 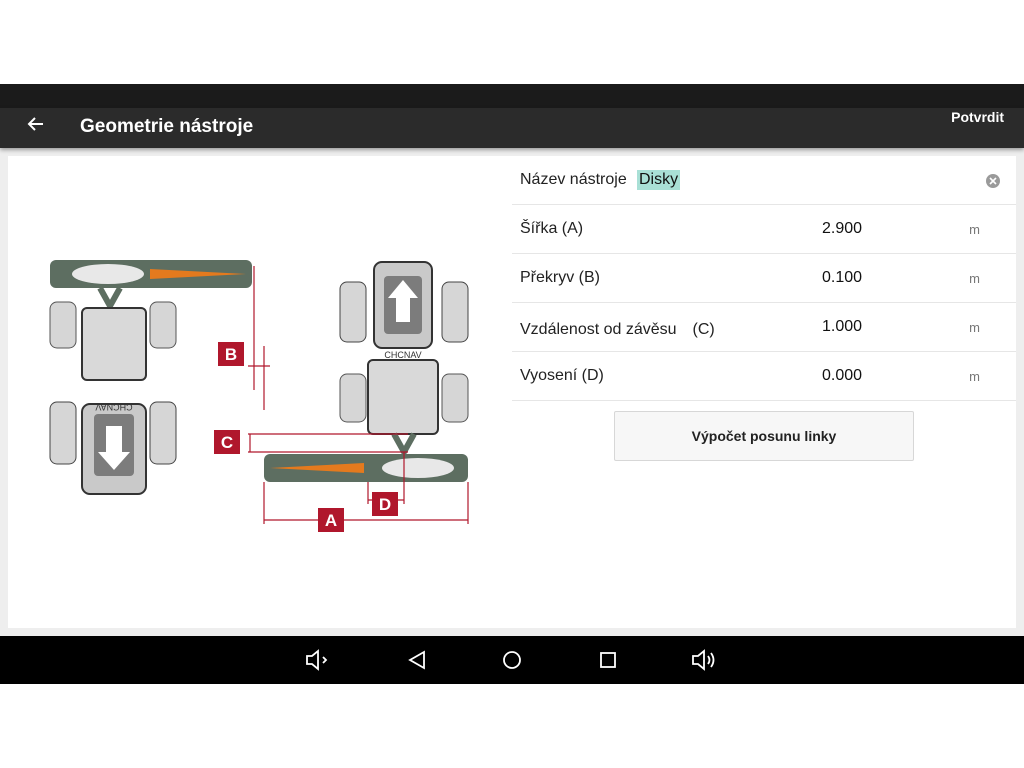 What do you see at coordinates (764, 376) in the screenshot?
I see `offset-row: Vyosení (D) 0.000 m` at bounding box center [764, 376].